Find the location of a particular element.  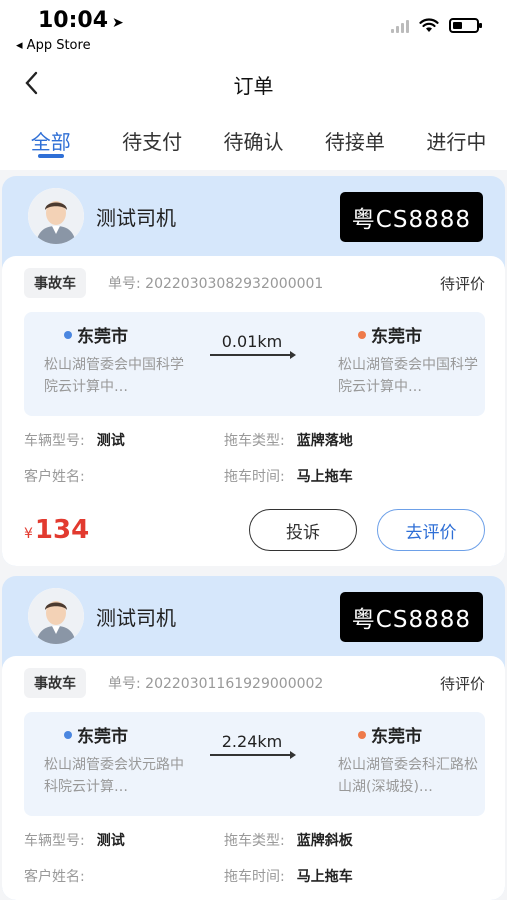

order-tabs: 全部 待支付 待确认 待接单 进行中 is located at coordinates (253, 139).